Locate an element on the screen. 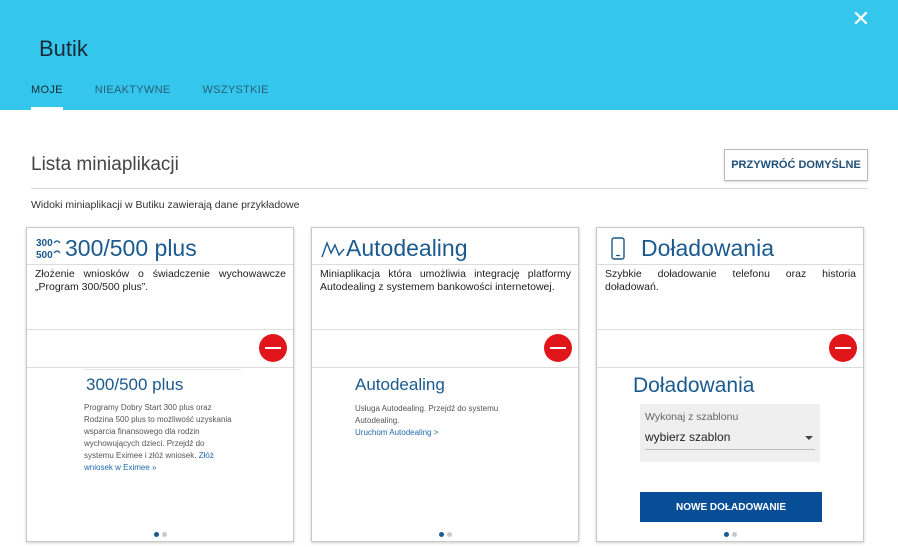  card-header: Doładowania is located at coordinates (689, 248).